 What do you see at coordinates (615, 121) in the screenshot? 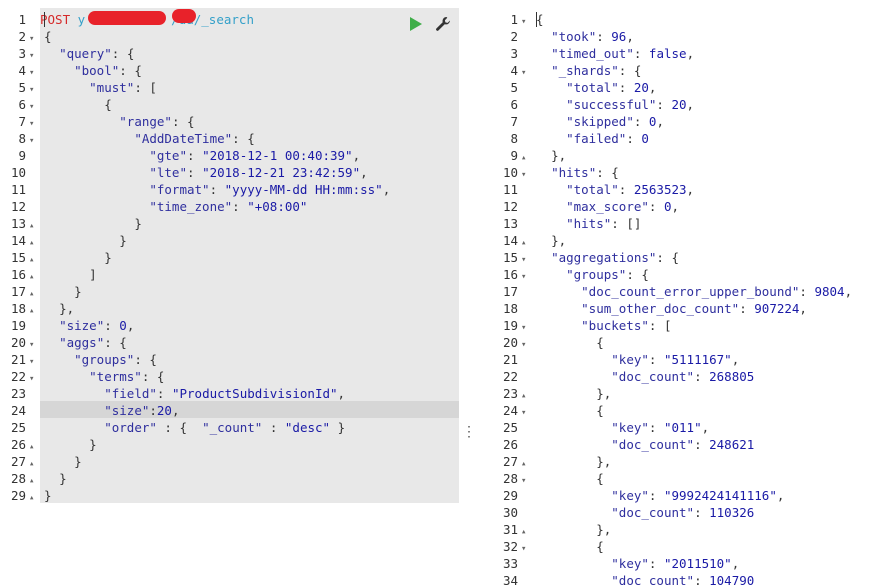
I see `code-line: "skipped": 0,` at bounding box center [615, 121].